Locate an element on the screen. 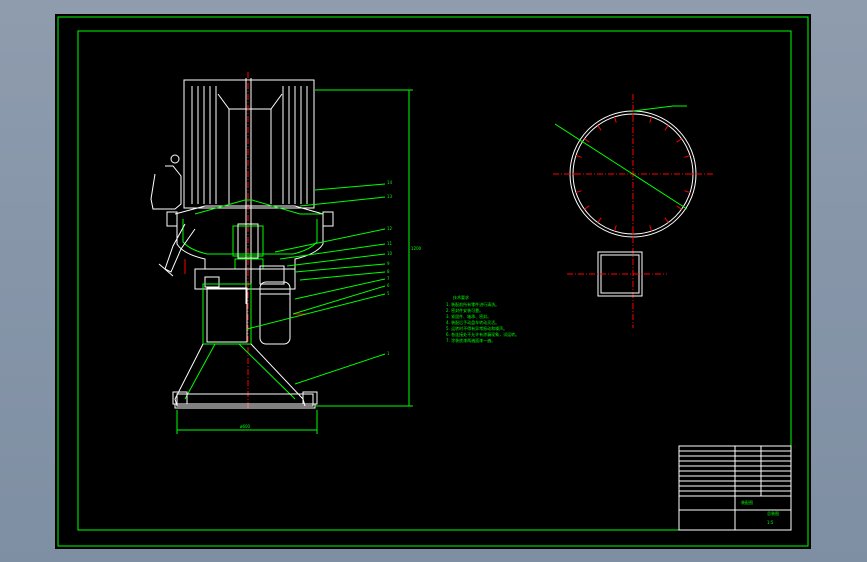 The height and width of the screenshot is (562, 867). svg-text: 6. 各连接处不允许有渗漏现象，试运转。 is located at coordinates (482, 334).